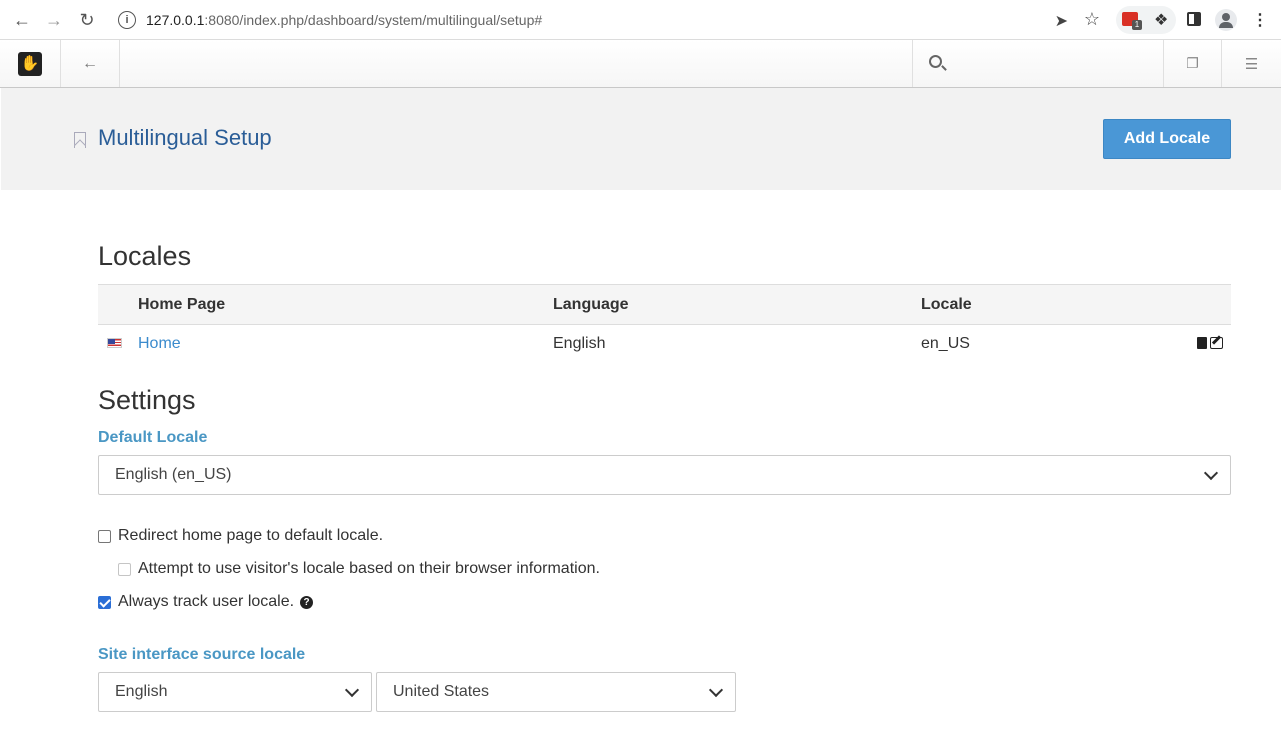  Describe the element at coordinates (1167, 139) in the screenshot. I see `add-locale-button: Add Locale` at that location.